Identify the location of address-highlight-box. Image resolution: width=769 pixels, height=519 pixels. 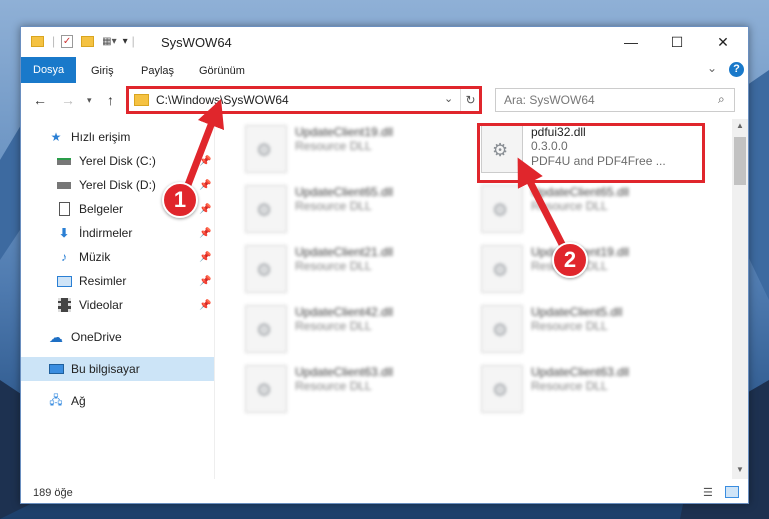
(304, 100).